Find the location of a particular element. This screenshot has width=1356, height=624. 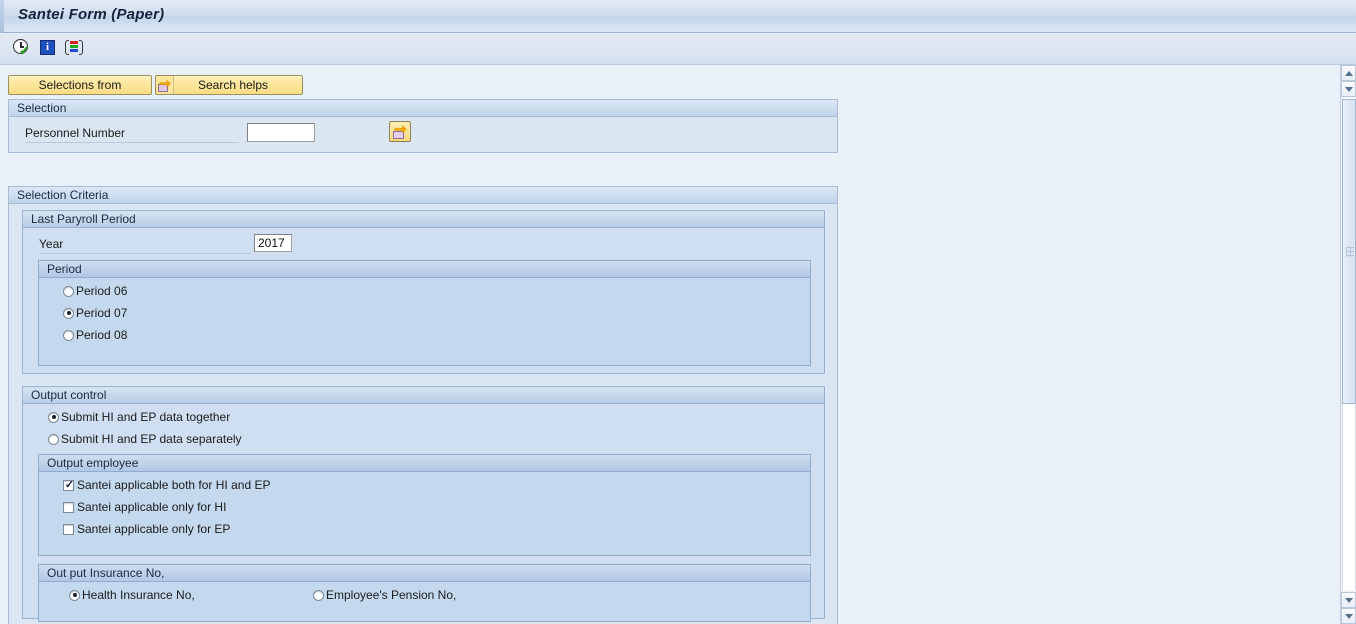

selection-criteria-header: Selection Criteria is located at coordinates (423, 195).